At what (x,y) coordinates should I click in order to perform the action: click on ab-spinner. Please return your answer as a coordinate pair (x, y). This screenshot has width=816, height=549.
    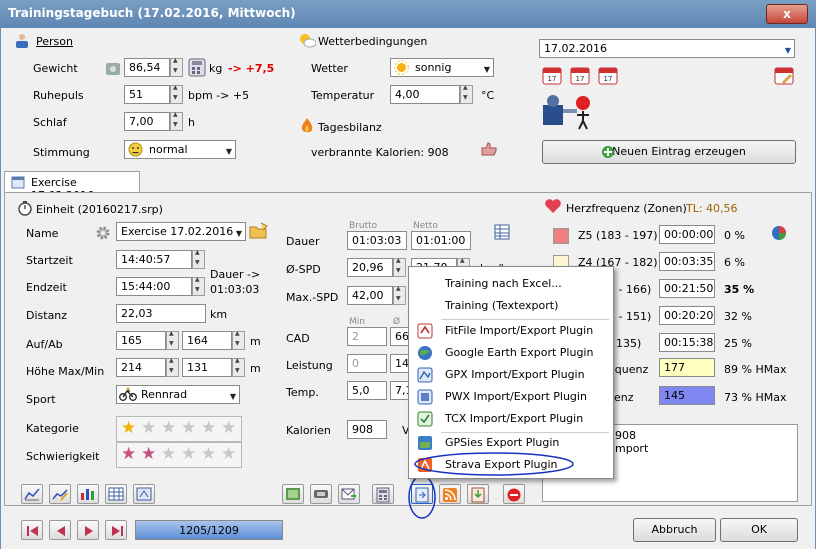
    Looking at the image, I should click on (238, 340).